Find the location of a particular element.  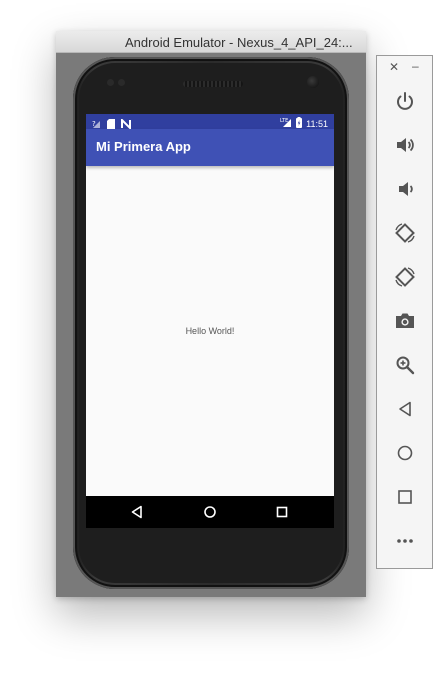

back-triangle-icon is located at coordinates (136, 512).